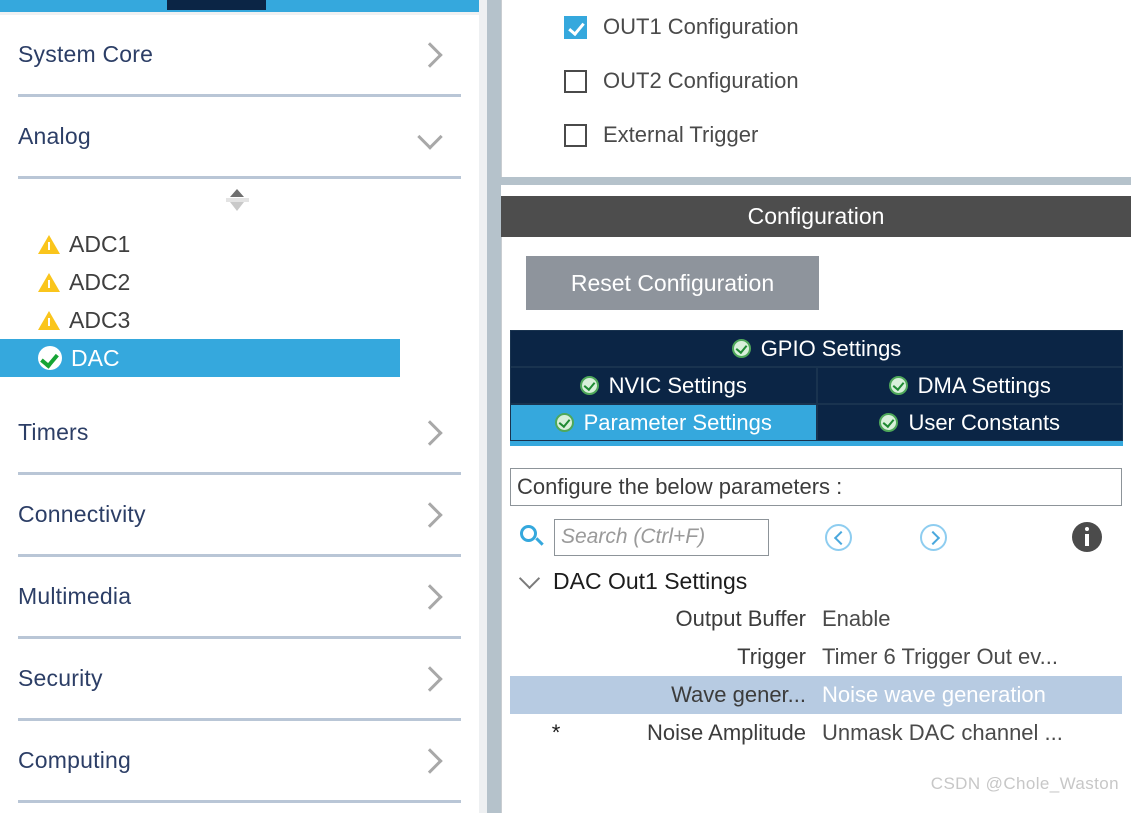  I want to click on info-icon, so click(1087, 537).